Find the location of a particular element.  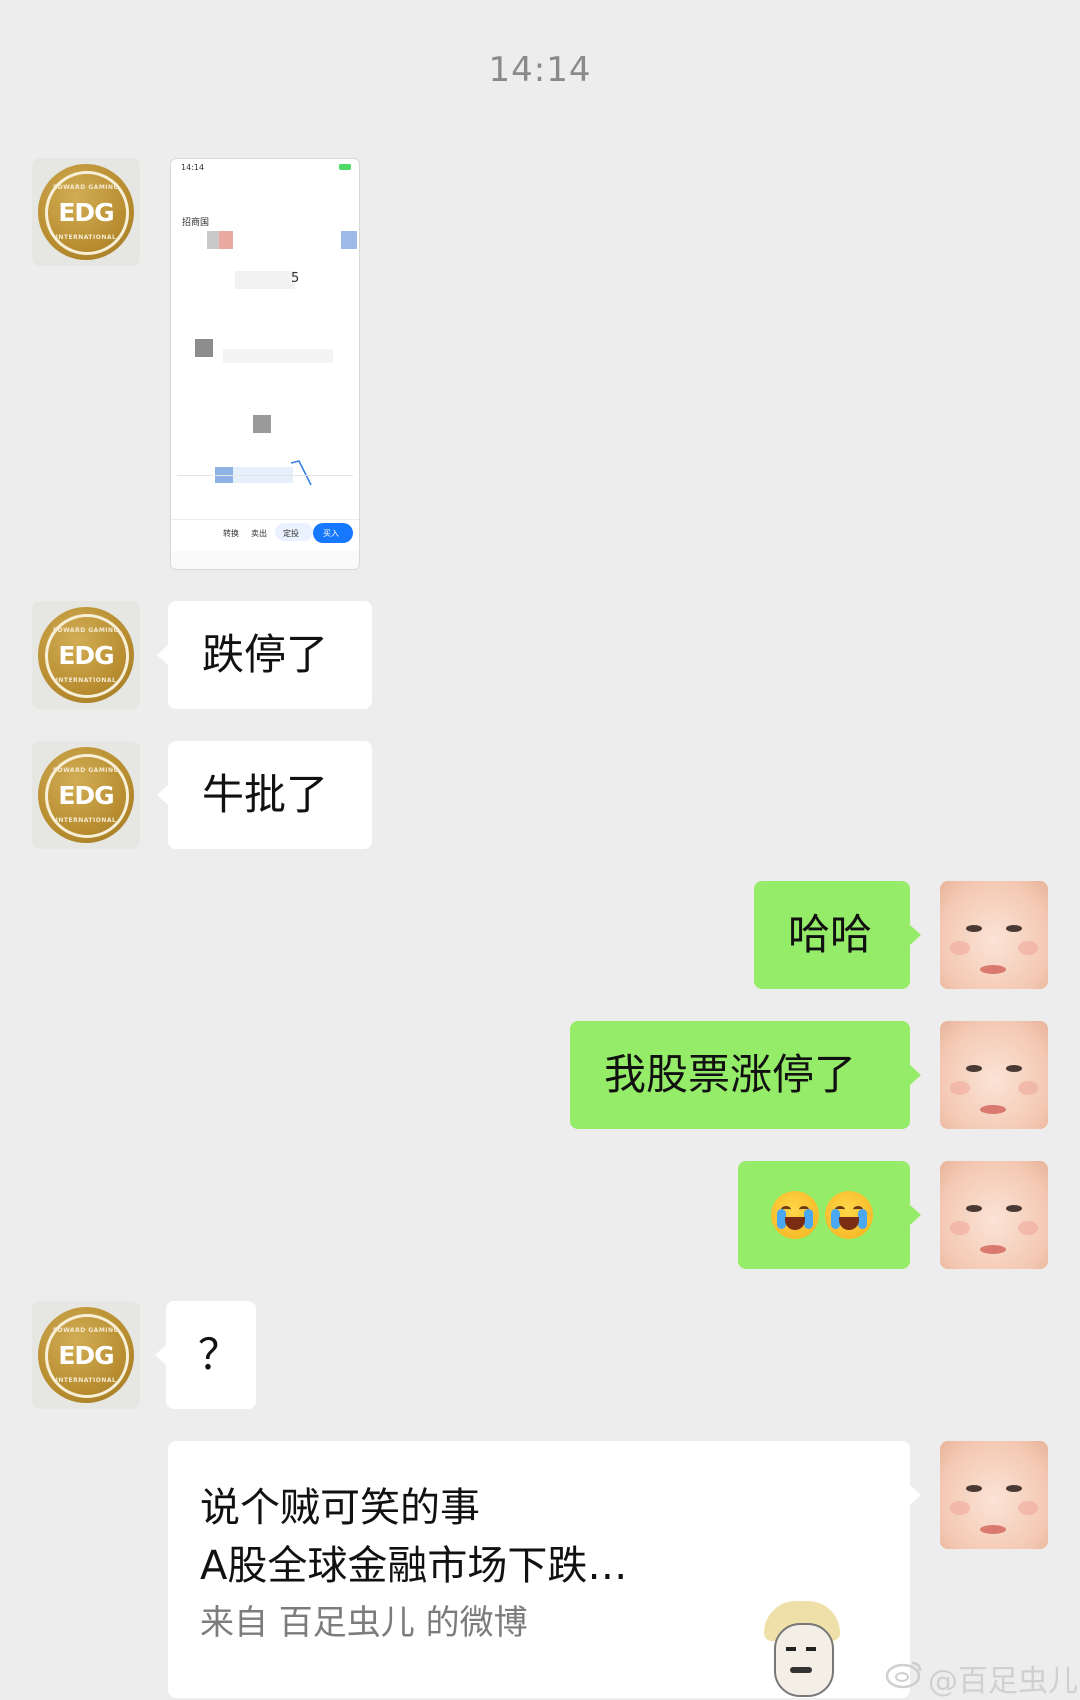

screenshot-time: 14:14 is located at coordinates (193, 167).